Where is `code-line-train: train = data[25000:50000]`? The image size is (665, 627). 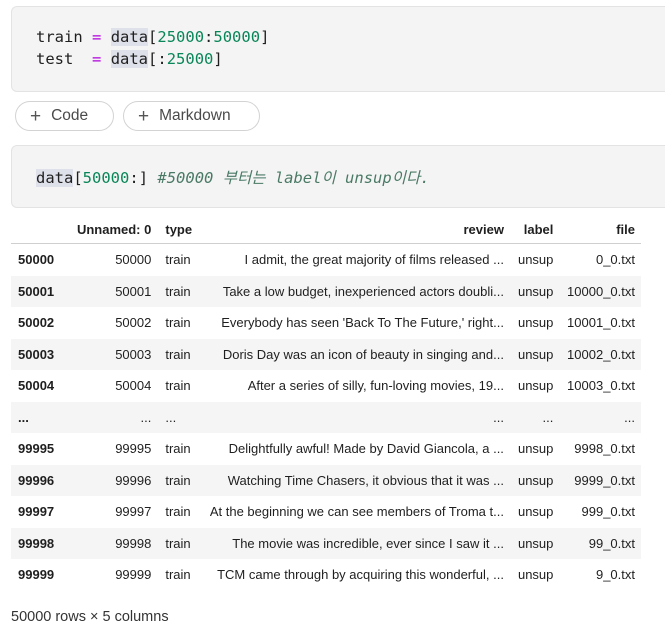 code-line-train: train = data[25000:50000] is located at coordinates (153, 37).